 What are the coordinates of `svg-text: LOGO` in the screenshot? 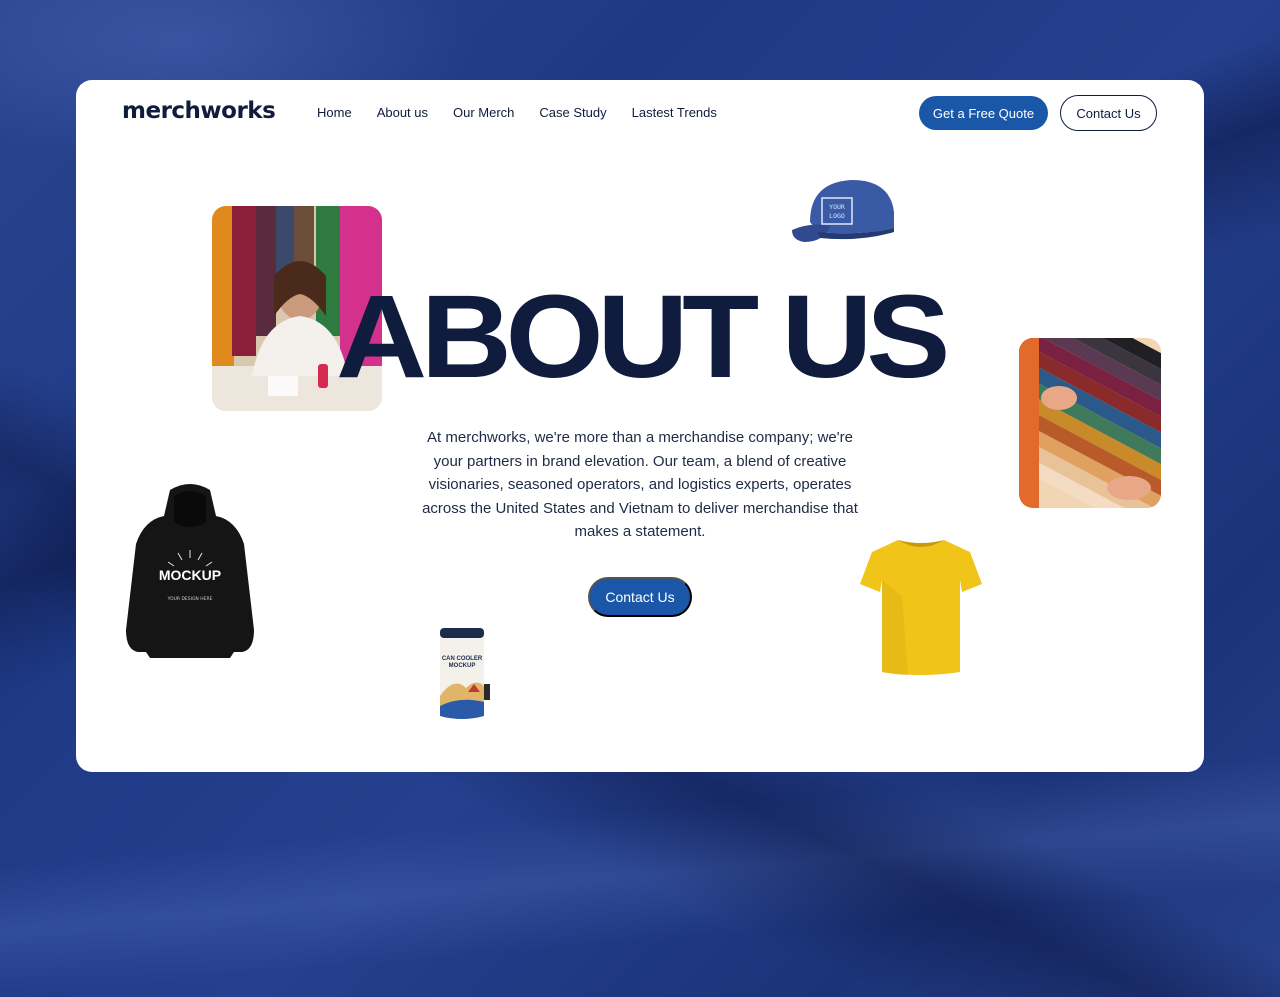 It's located at (837, 216).